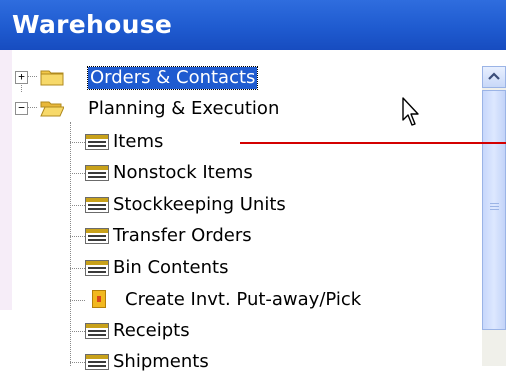  What do you see at coordinates (92, 24) in the screenshot?
I see `window-title: Warehouse` at bounding box center [92, 24].